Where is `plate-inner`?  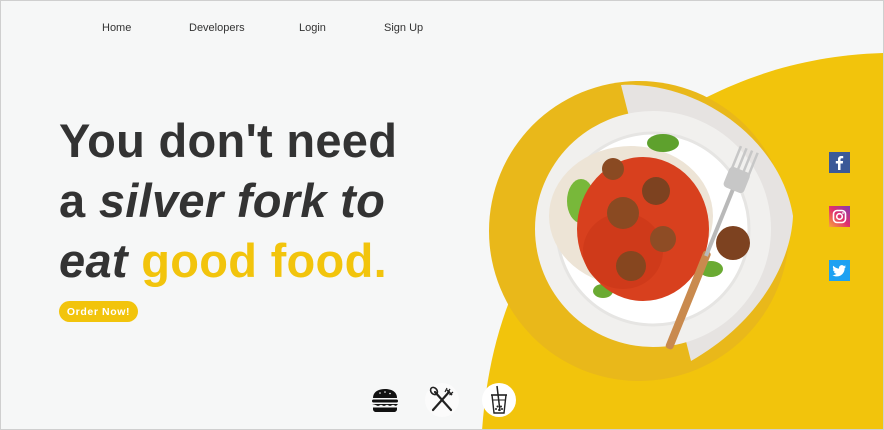 plate-inner is located at coordinates (653, 229).